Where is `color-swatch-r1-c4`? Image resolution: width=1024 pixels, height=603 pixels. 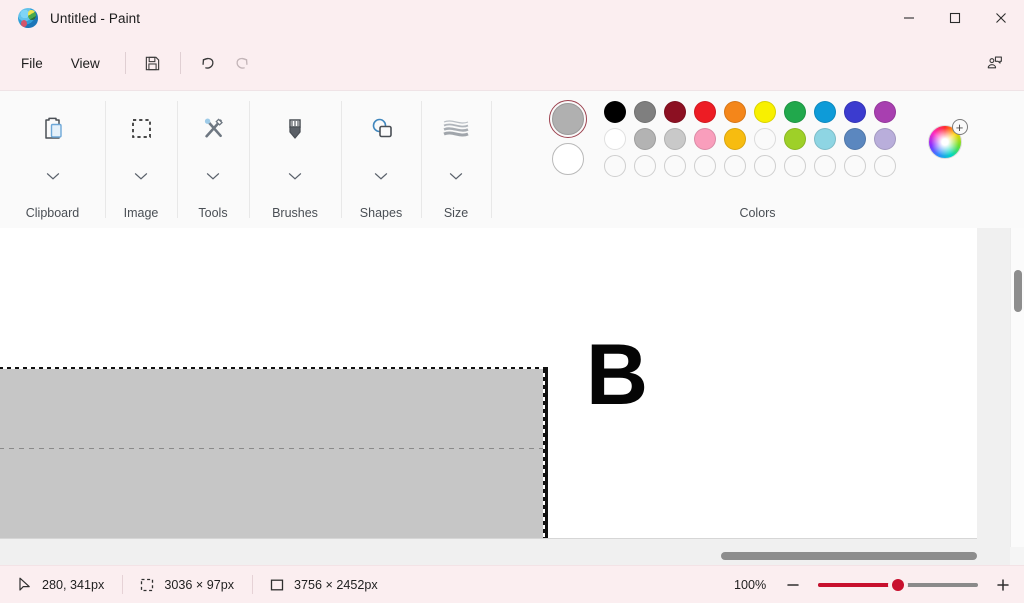
color-swatch-r1-c4 is located at coordinates (704, 112).